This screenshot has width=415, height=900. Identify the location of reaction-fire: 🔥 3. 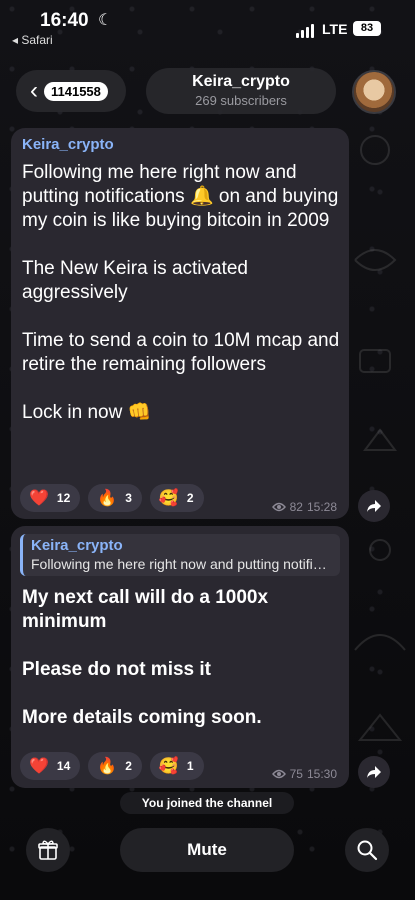
(115, 498).